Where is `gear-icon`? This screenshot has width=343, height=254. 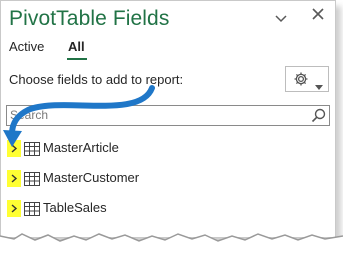 gear-icon is located at coordinates (301, 81).